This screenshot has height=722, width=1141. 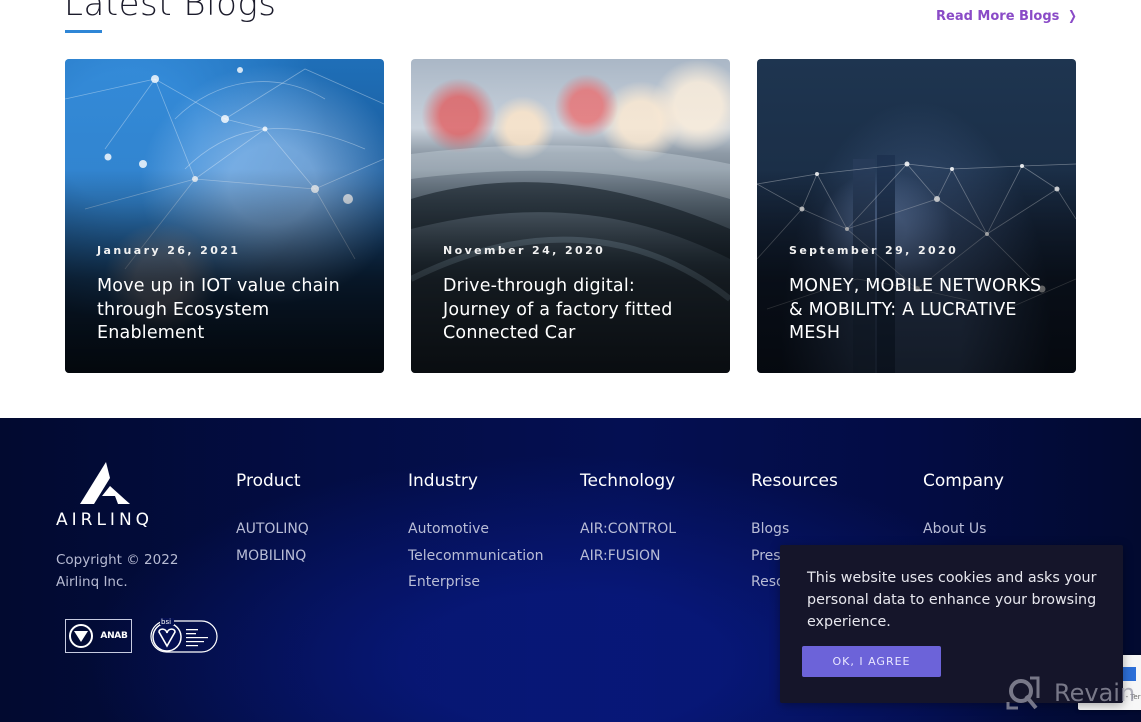 I want to click on read-more-label: Read More Blogs, so click(x=998, y=16).